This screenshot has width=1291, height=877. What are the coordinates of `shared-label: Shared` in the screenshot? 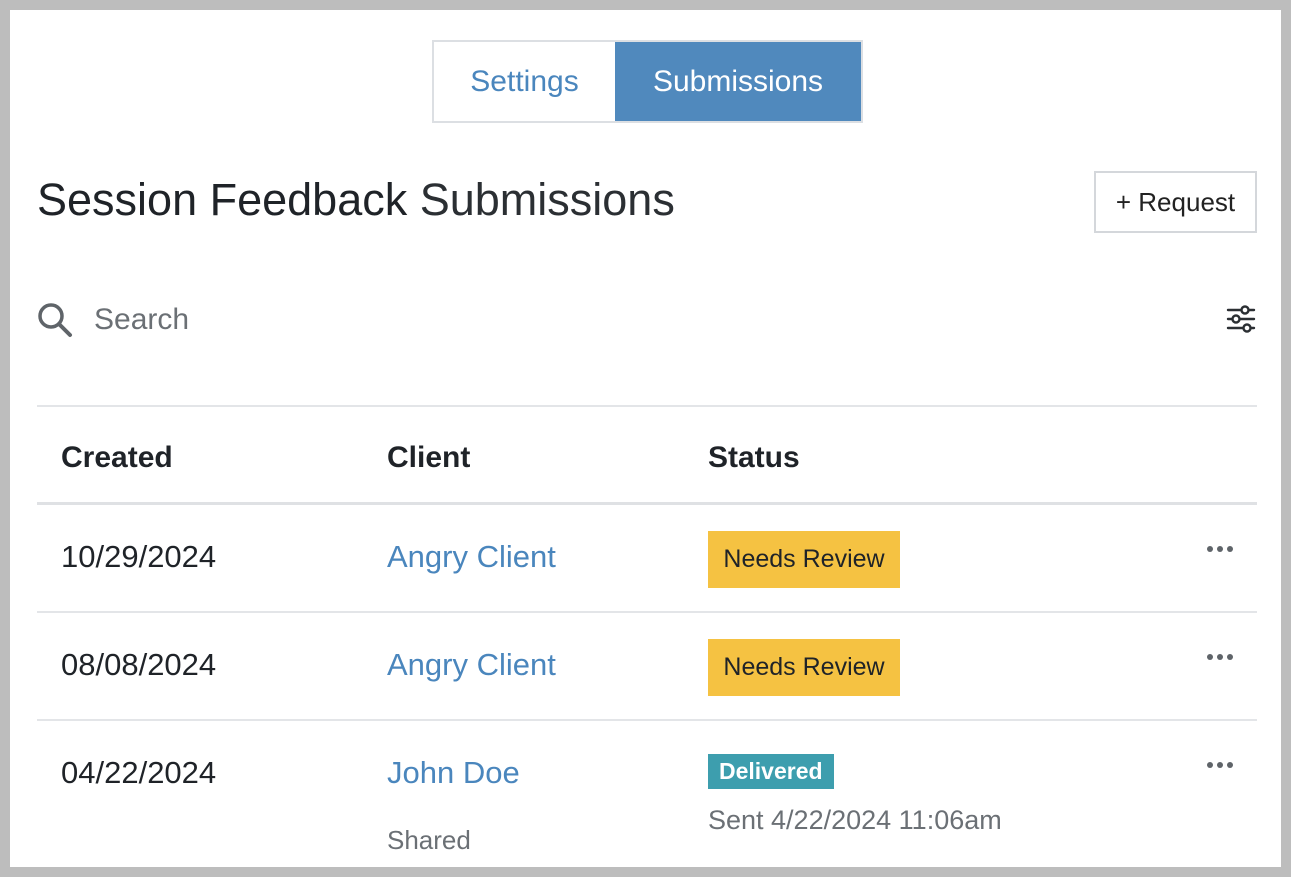 It's located at (429, 840).